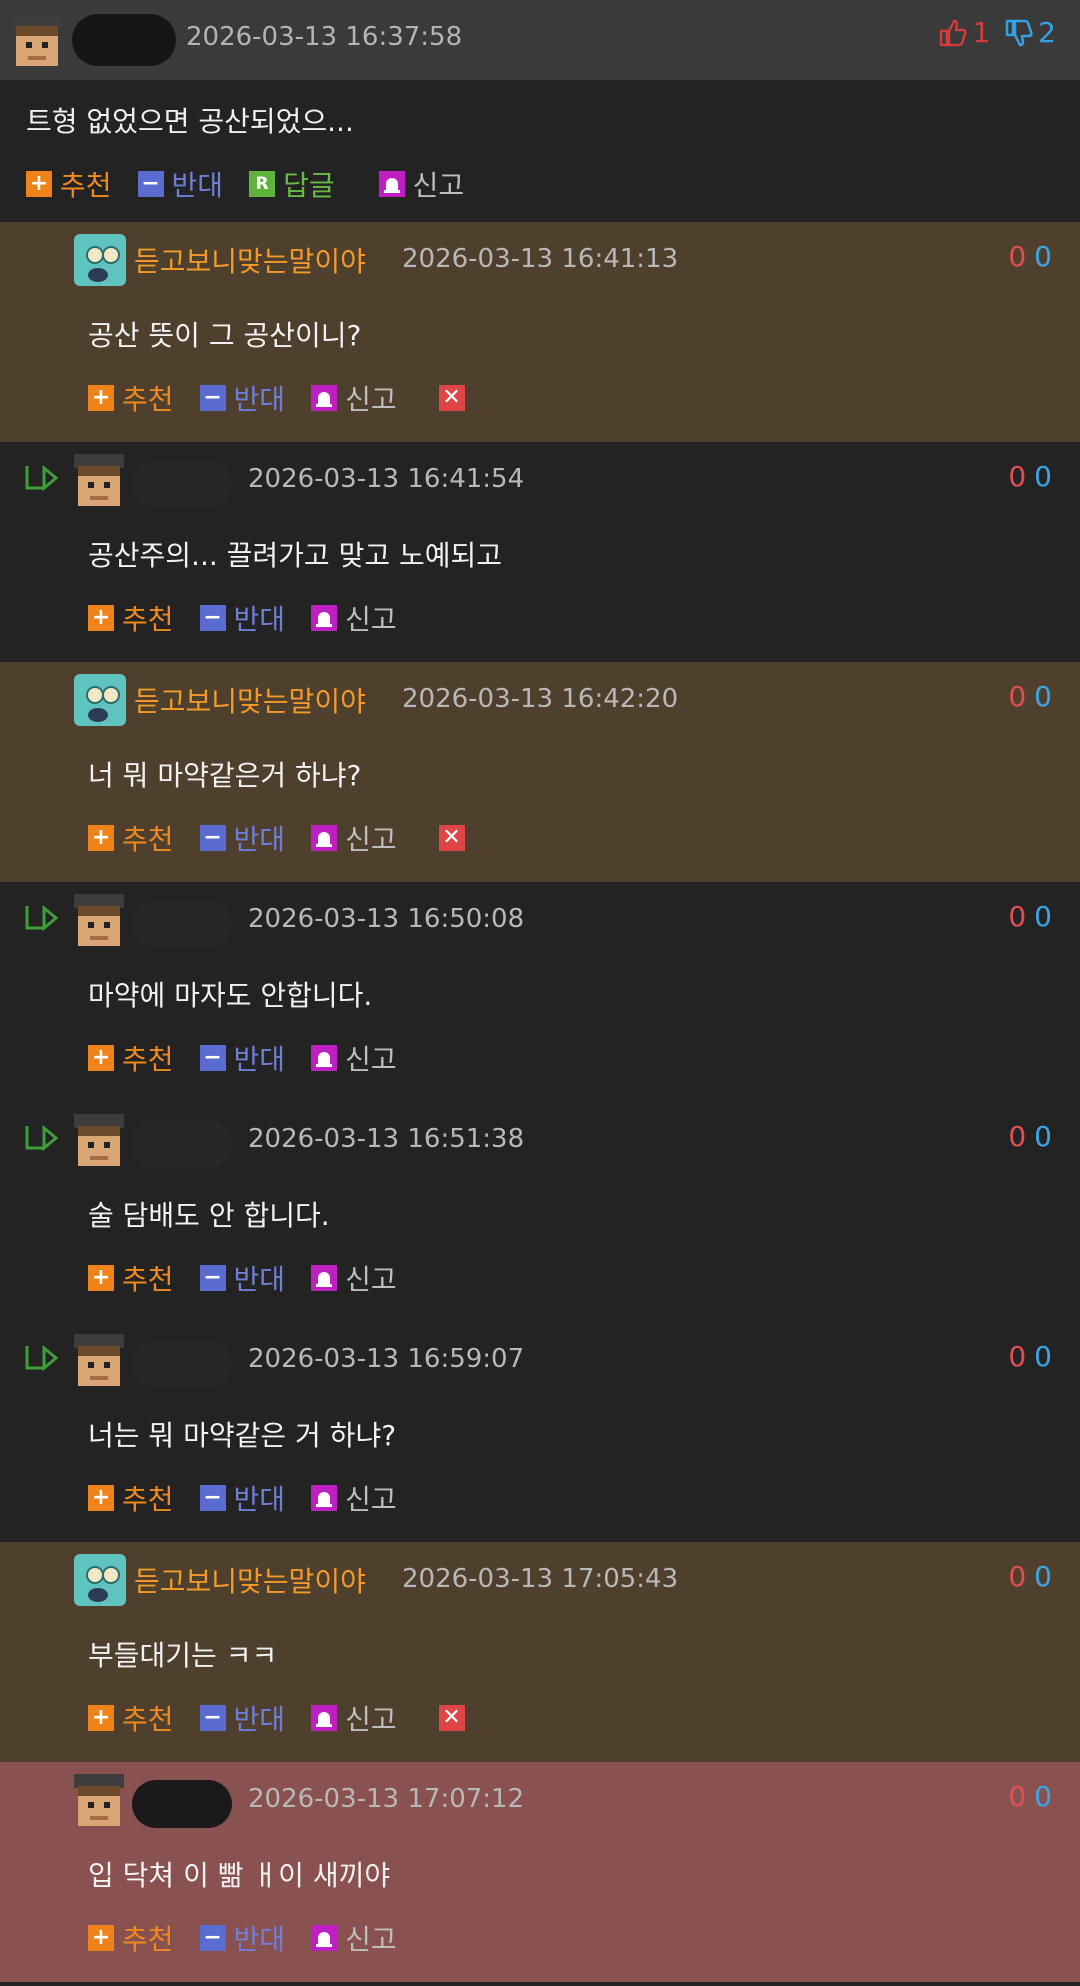 This screenshot has width=1080, height=1986. What do you see at coordinates (1019, 33) in the screenshot?
I see `thumbs-down-icon` at bounding box center [1019, 33].